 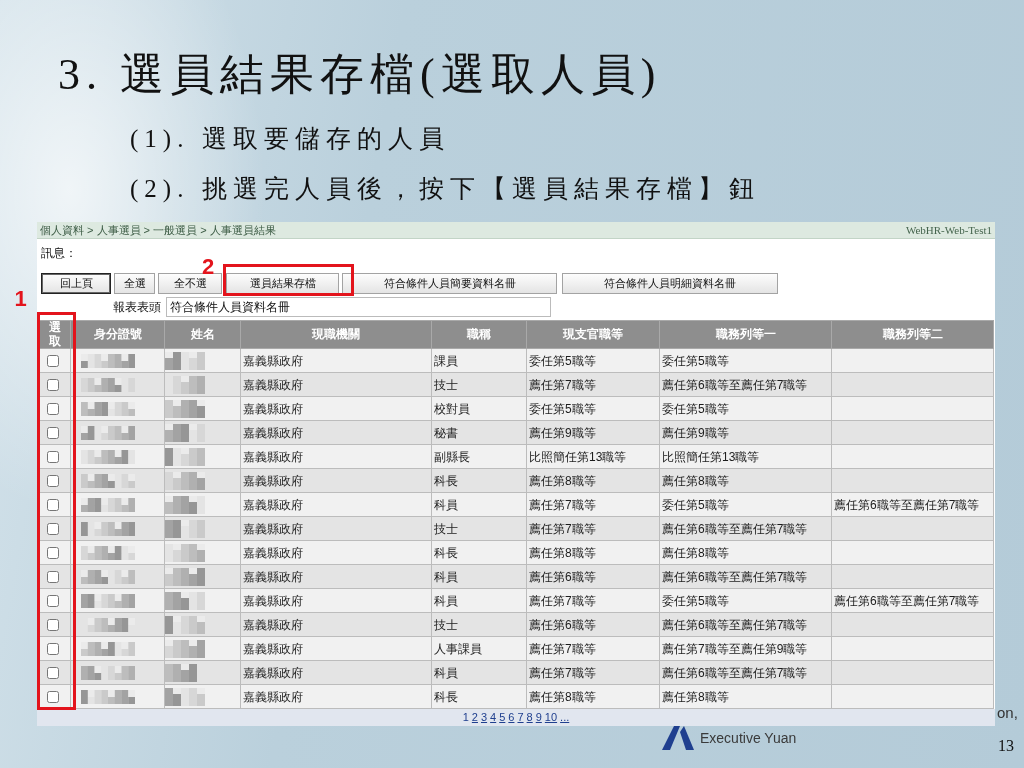 What do you see at coordinates (479, 456) in the screenshot?
I see `table-cell: 副縣長` at bounding box center [479, 456].